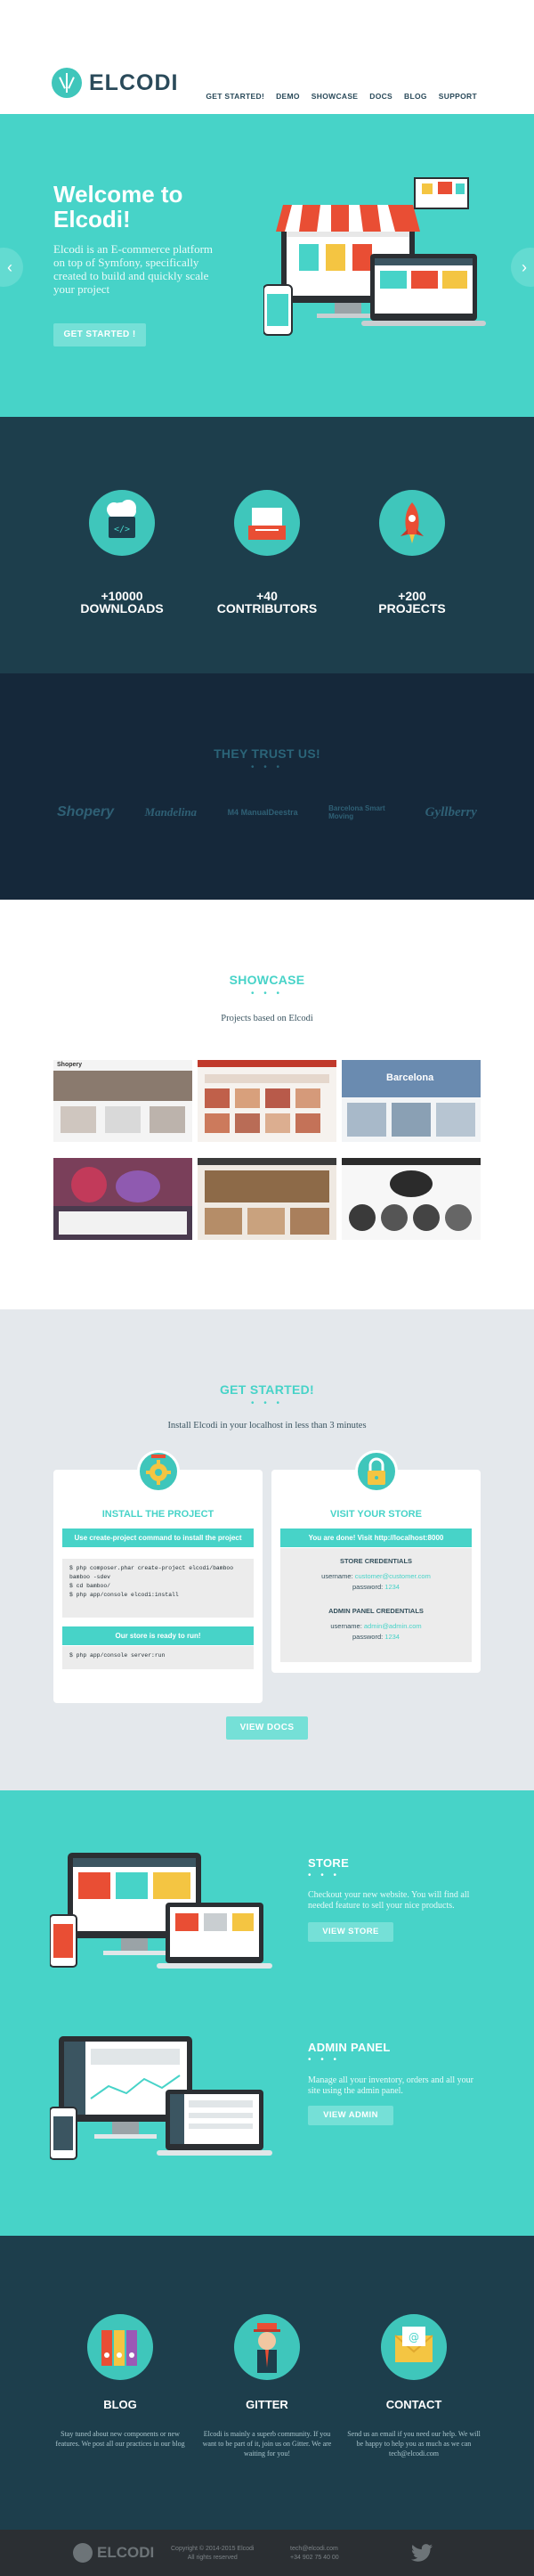 The width and height of the screenshot is (534, 2576). I want to click on logo: ELCODI, so click(115, 83).